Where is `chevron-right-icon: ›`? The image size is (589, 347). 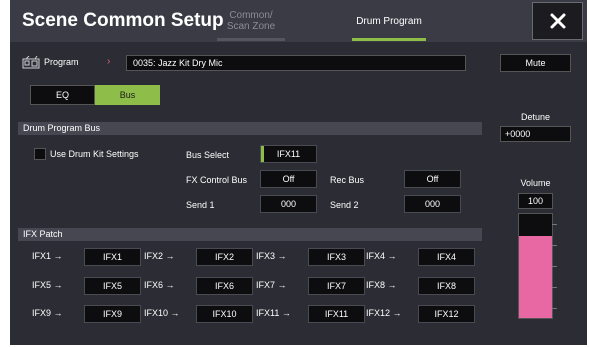 chevron-right-icon: › is located at coordinates (109, 61).